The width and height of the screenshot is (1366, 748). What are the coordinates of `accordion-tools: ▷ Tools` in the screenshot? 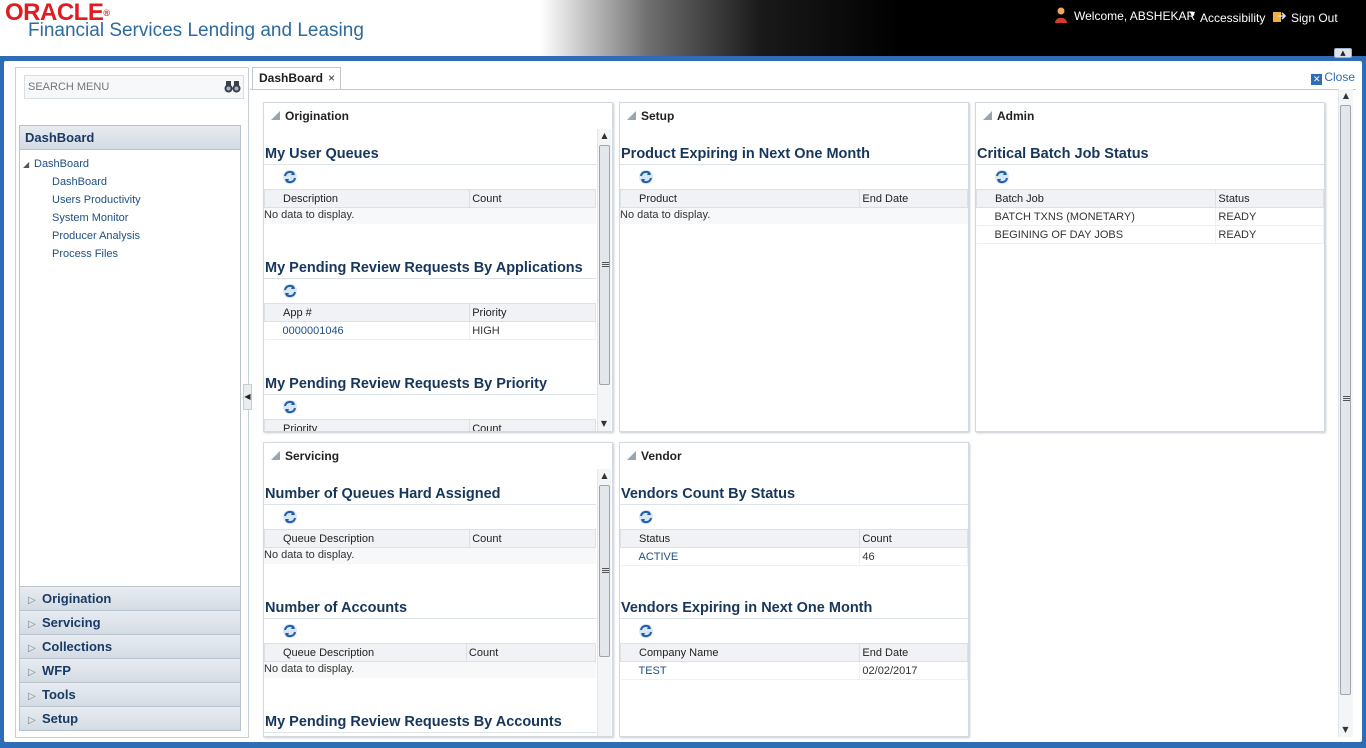 It's located at (130, 694).